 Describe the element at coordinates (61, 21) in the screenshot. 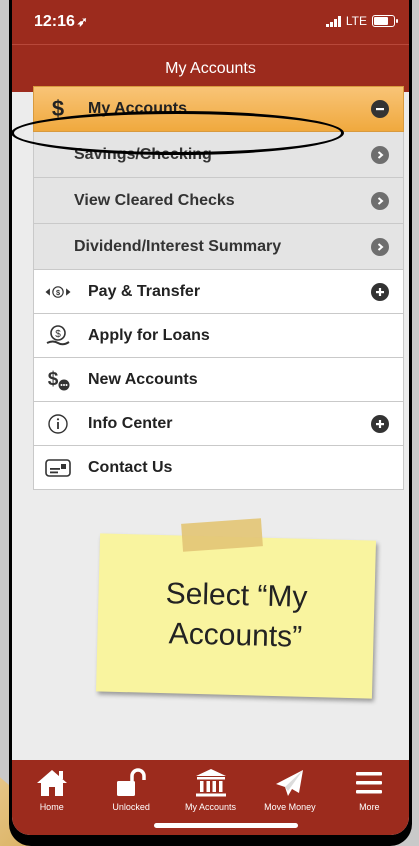

I see `status-time: 12:16 ➶` at that location.